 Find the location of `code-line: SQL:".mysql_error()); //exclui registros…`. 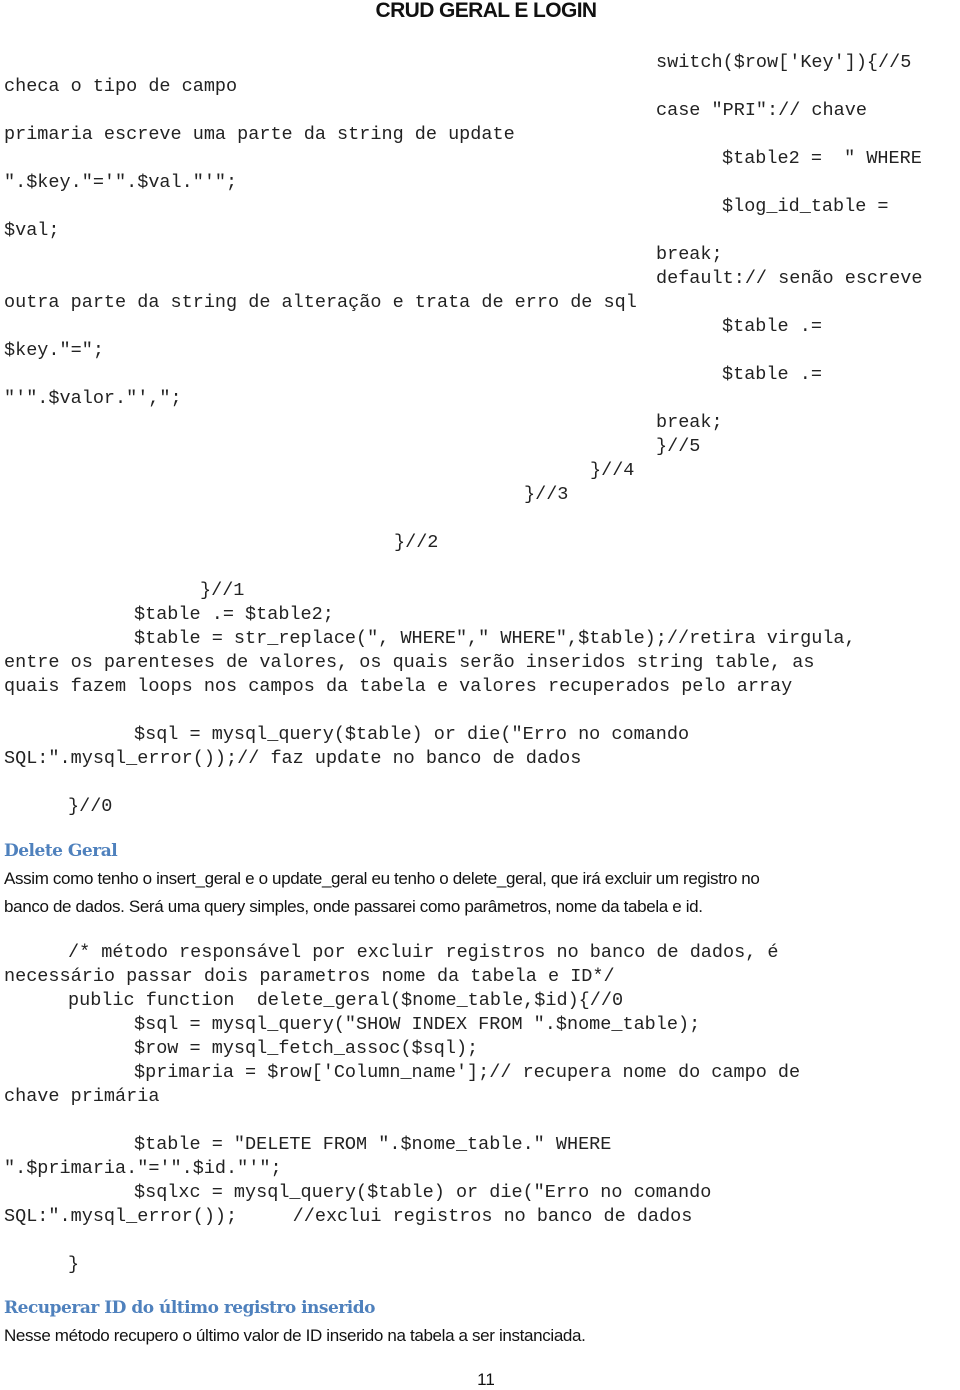

code-line: SQL:".mysql_error()); //exclui registros… is located at coordinates (348, 1216).